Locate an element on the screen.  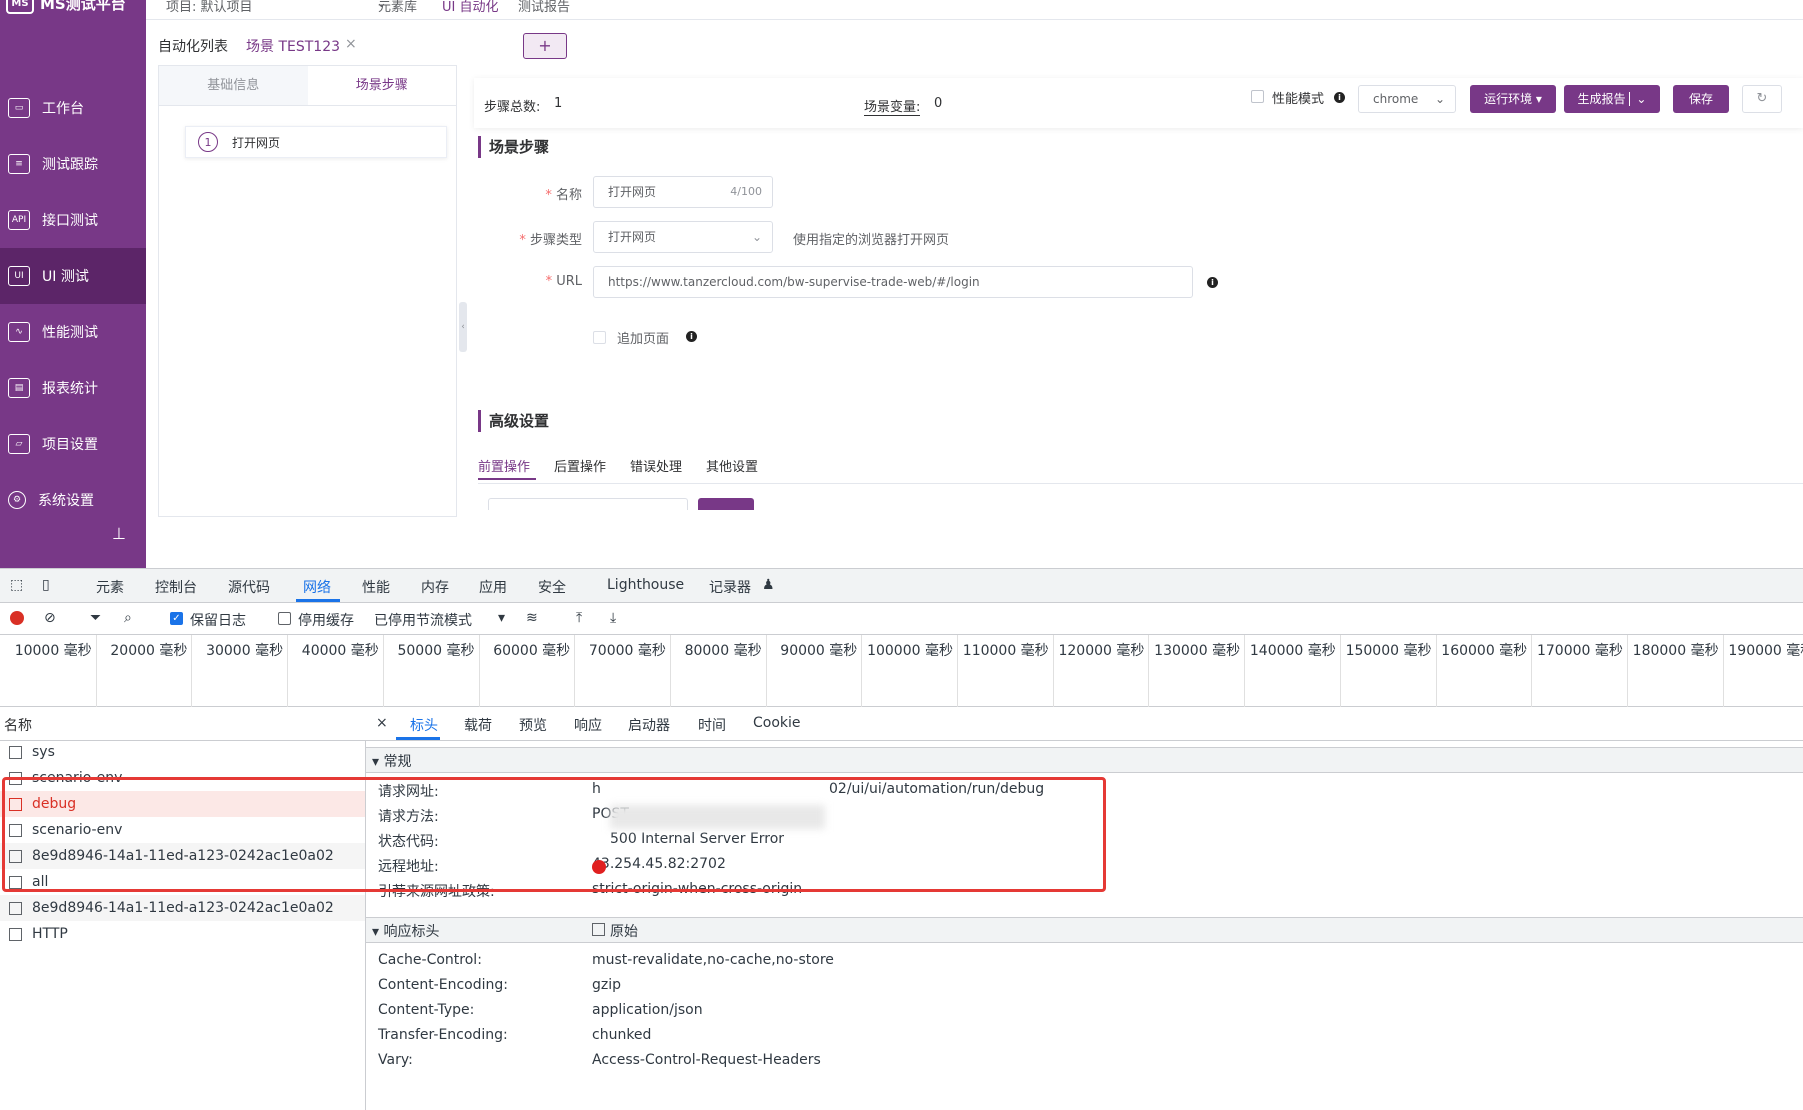
tab-sources: 源代码 is located at coordinates (249, 587).